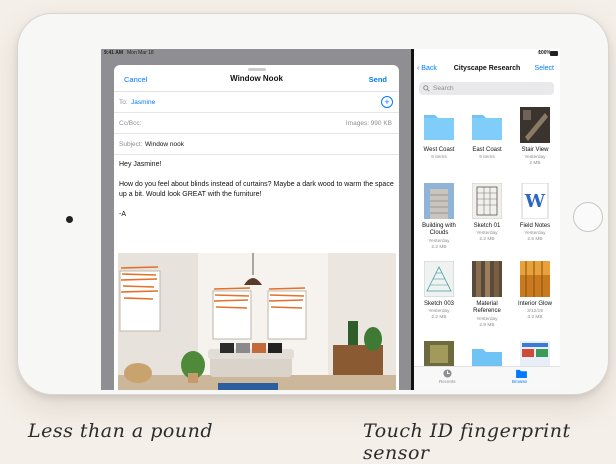 The height and width of the screenshot is (464, 616). Describe the element at coordinates (257, 321) in the screenshot. I see `room-photo-attachment` at that location.